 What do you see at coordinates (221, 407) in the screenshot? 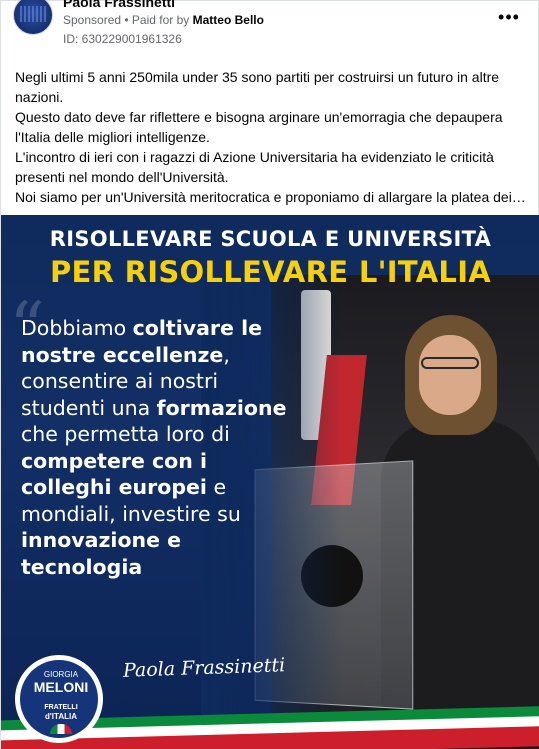
I see `quote-part-bold: formazione` at bounding box center [221, 407].